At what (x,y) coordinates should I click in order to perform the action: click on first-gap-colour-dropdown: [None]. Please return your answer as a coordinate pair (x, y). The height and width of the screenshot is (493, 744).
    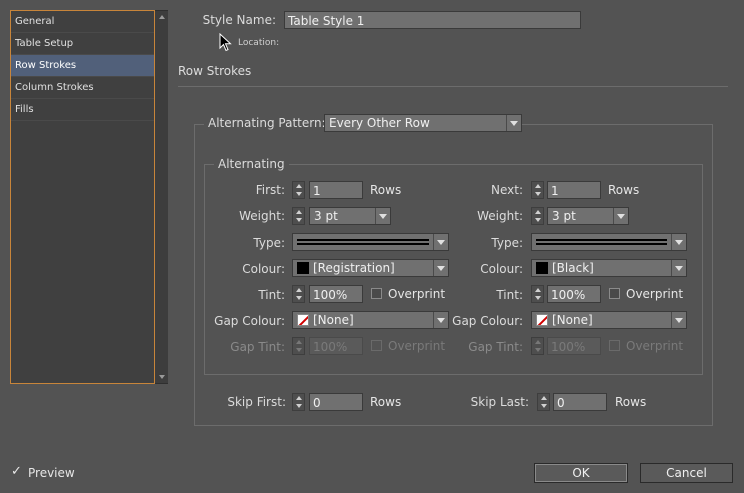
    Looking at the image, I should click on (370, 320).